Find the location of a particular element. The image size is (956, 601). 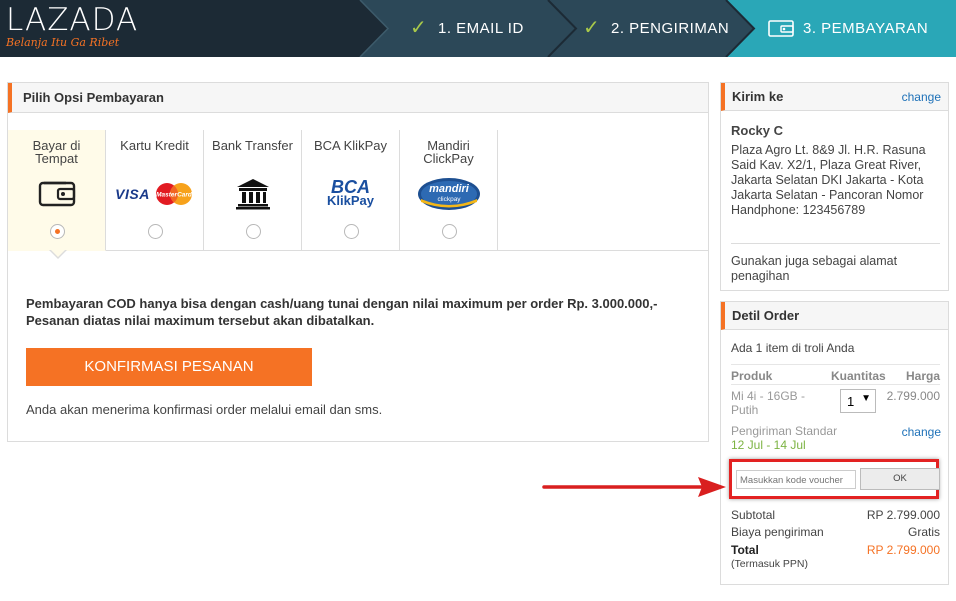

visa-logo: VISA is located at coordinates (132, 194).